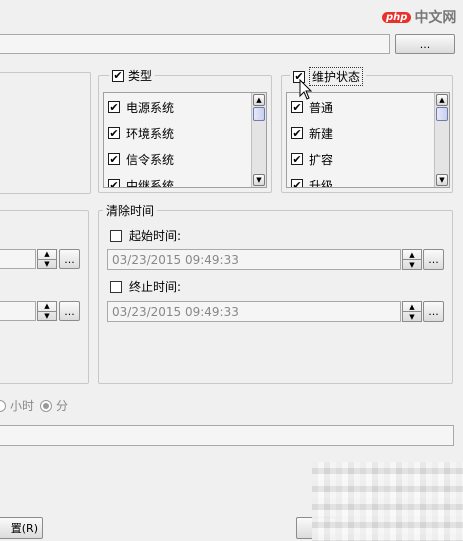 The image size is (463, 541). I want to click on minute-label: 分, so click(62, 406).